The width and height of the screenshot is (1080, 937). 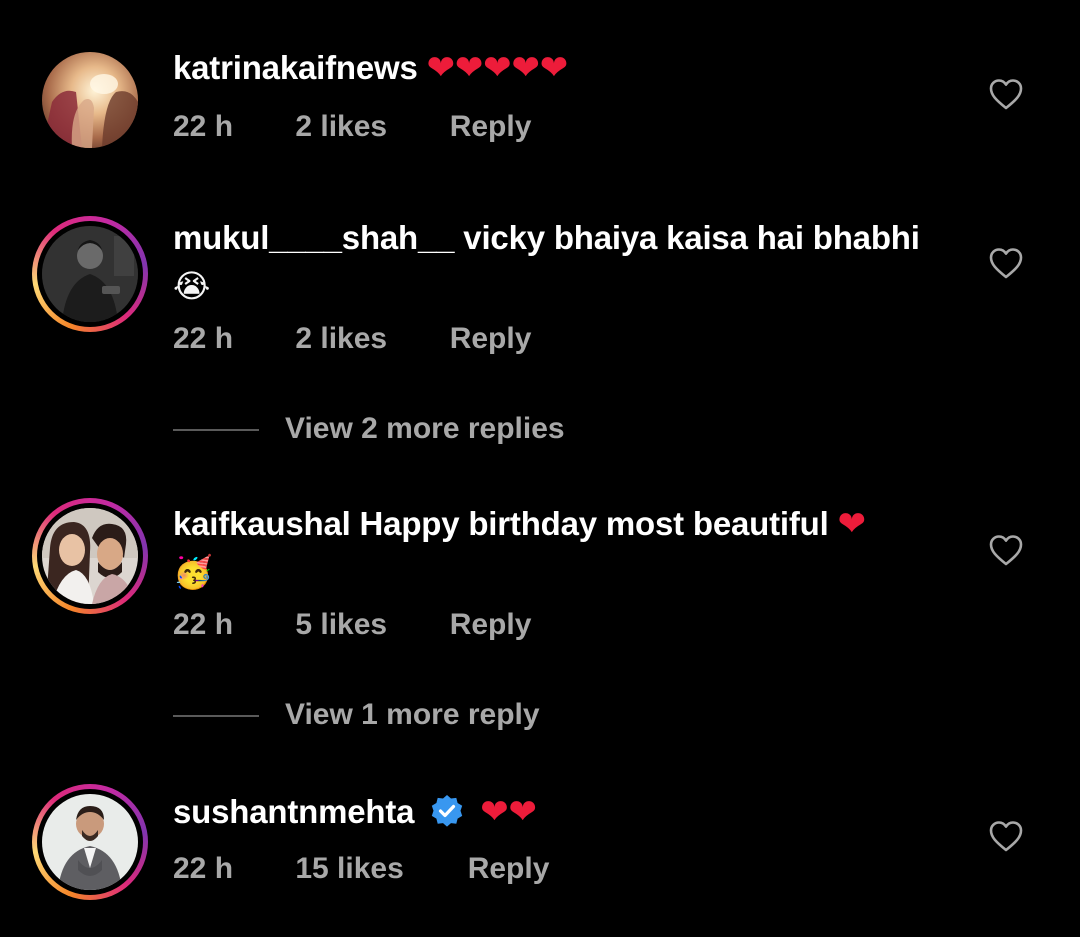 What do you see at coordinates (262, 523) in the screenshot?
I see `comment-username: kaifkaushal` at bounding box center [262, 523].